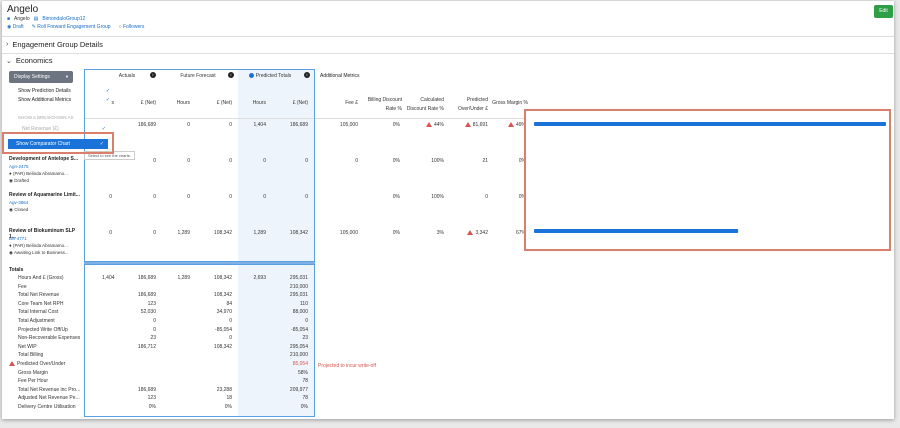 This screenshot has height=428, width=900. I want to click on totals-row-label: Delivery Centre Utilisation, so click(47, 407).